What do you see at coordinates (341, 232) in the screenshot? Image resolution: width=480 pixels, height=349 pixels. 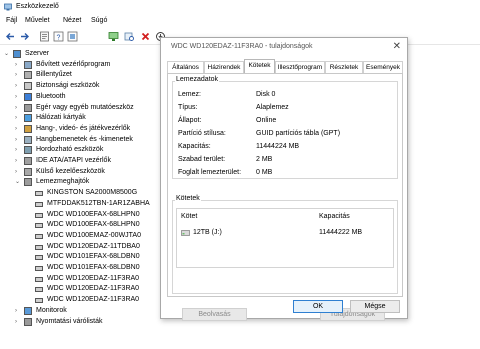 I see `volume-capacity: 11444222 MB` at bounding box center [341, 232].